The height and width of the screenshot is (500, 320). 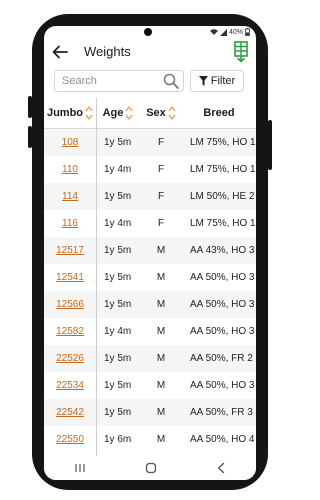 I want to click on table-row: 116 1y 4m F LM 75%, HO 1, so click(x=150, y=223).